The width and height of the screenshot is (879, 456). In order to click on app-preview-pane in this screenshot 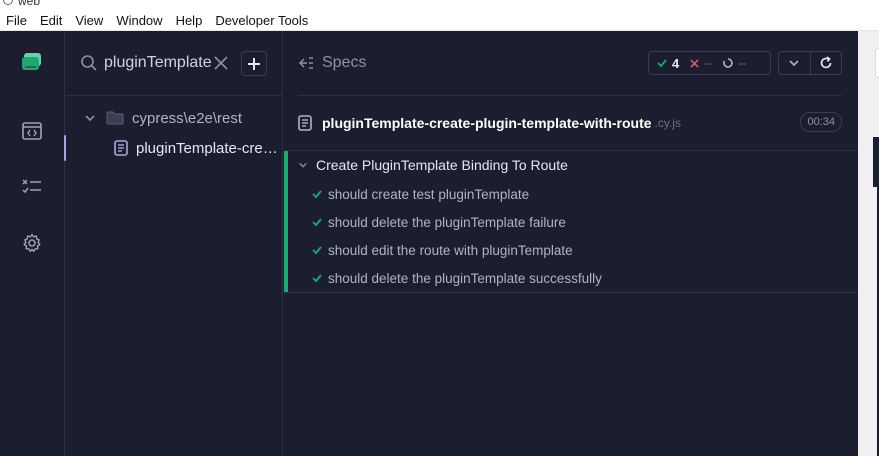, I will do `click(868, 243)`.